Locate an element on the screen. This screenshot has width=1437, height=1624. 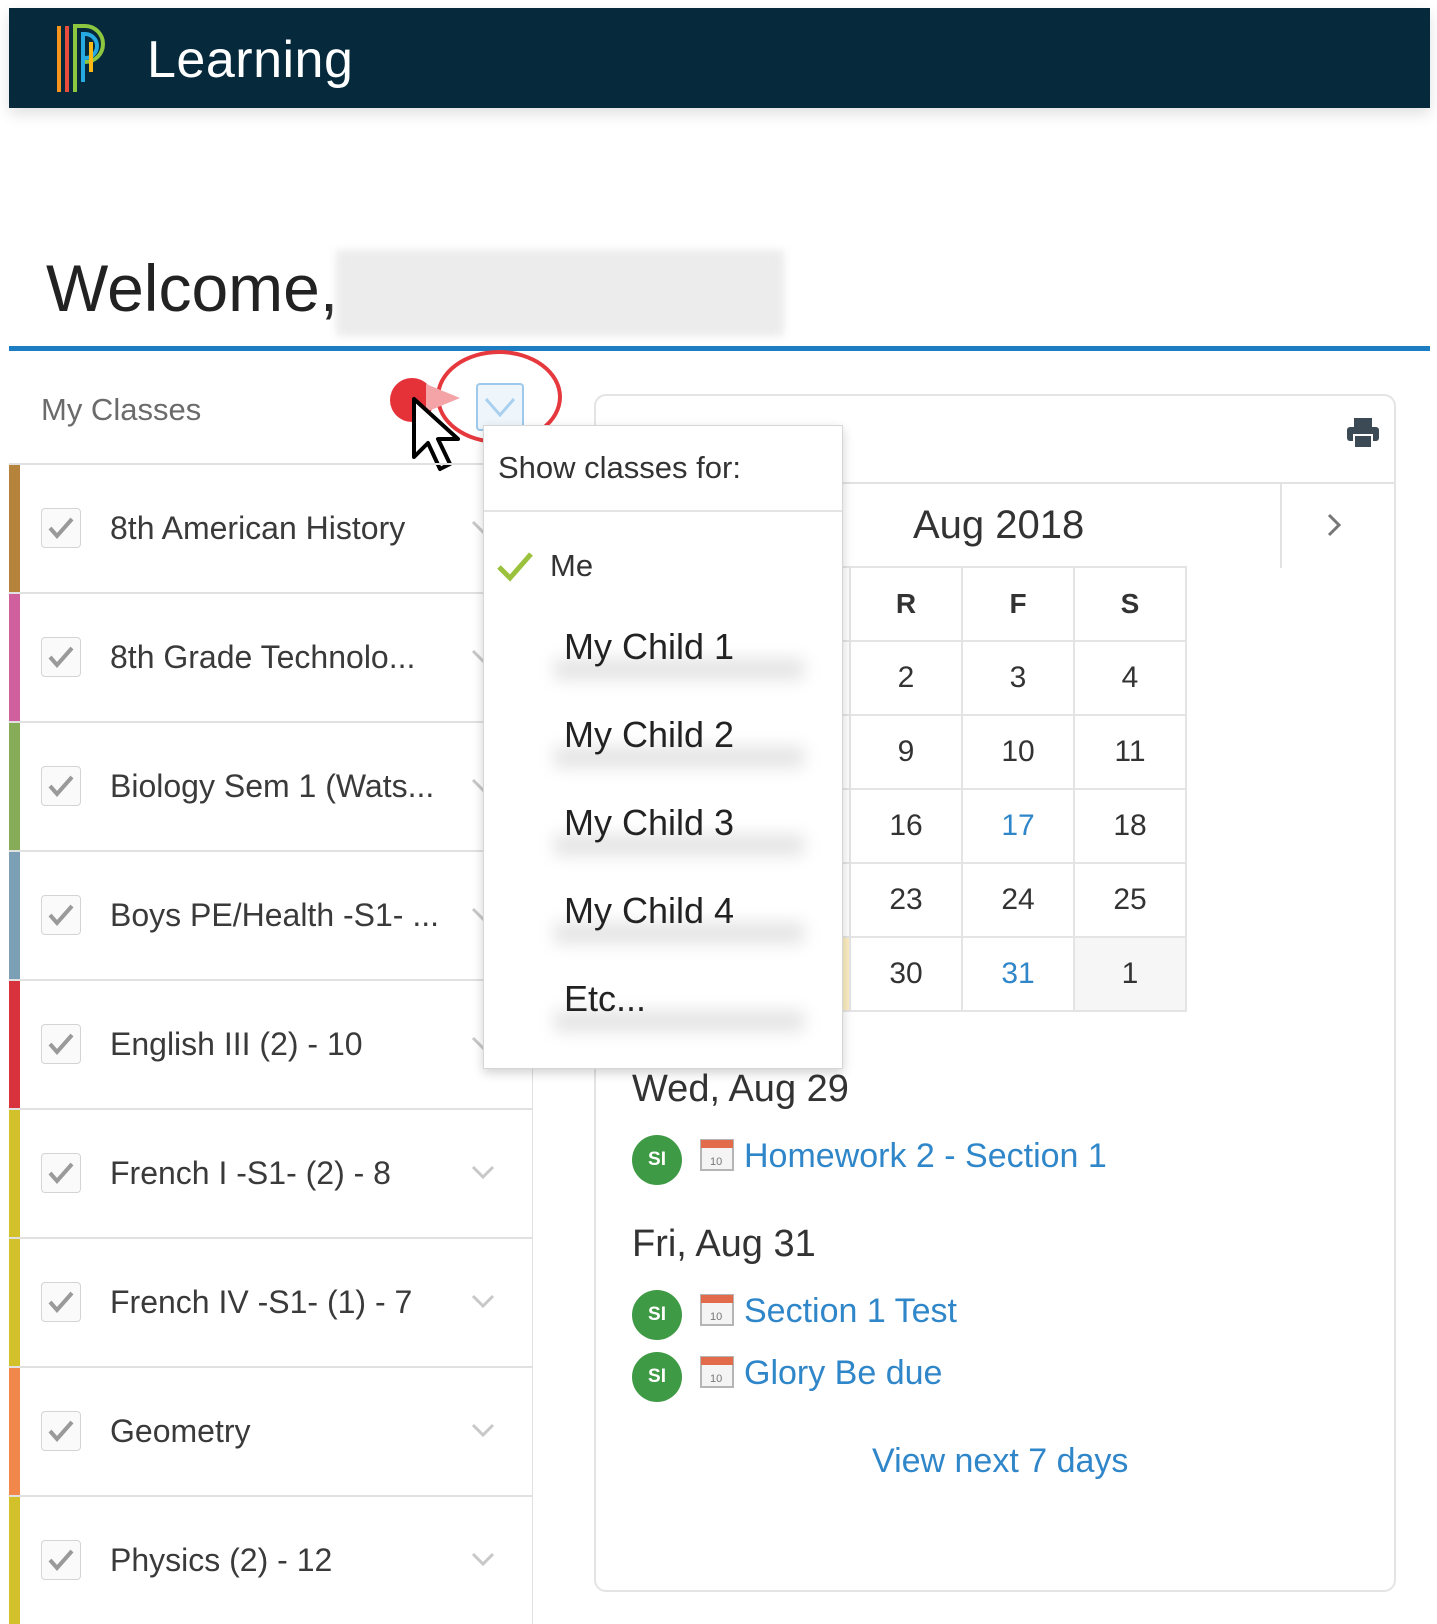
weekday-header: F is located at coordinates (1018, 604).